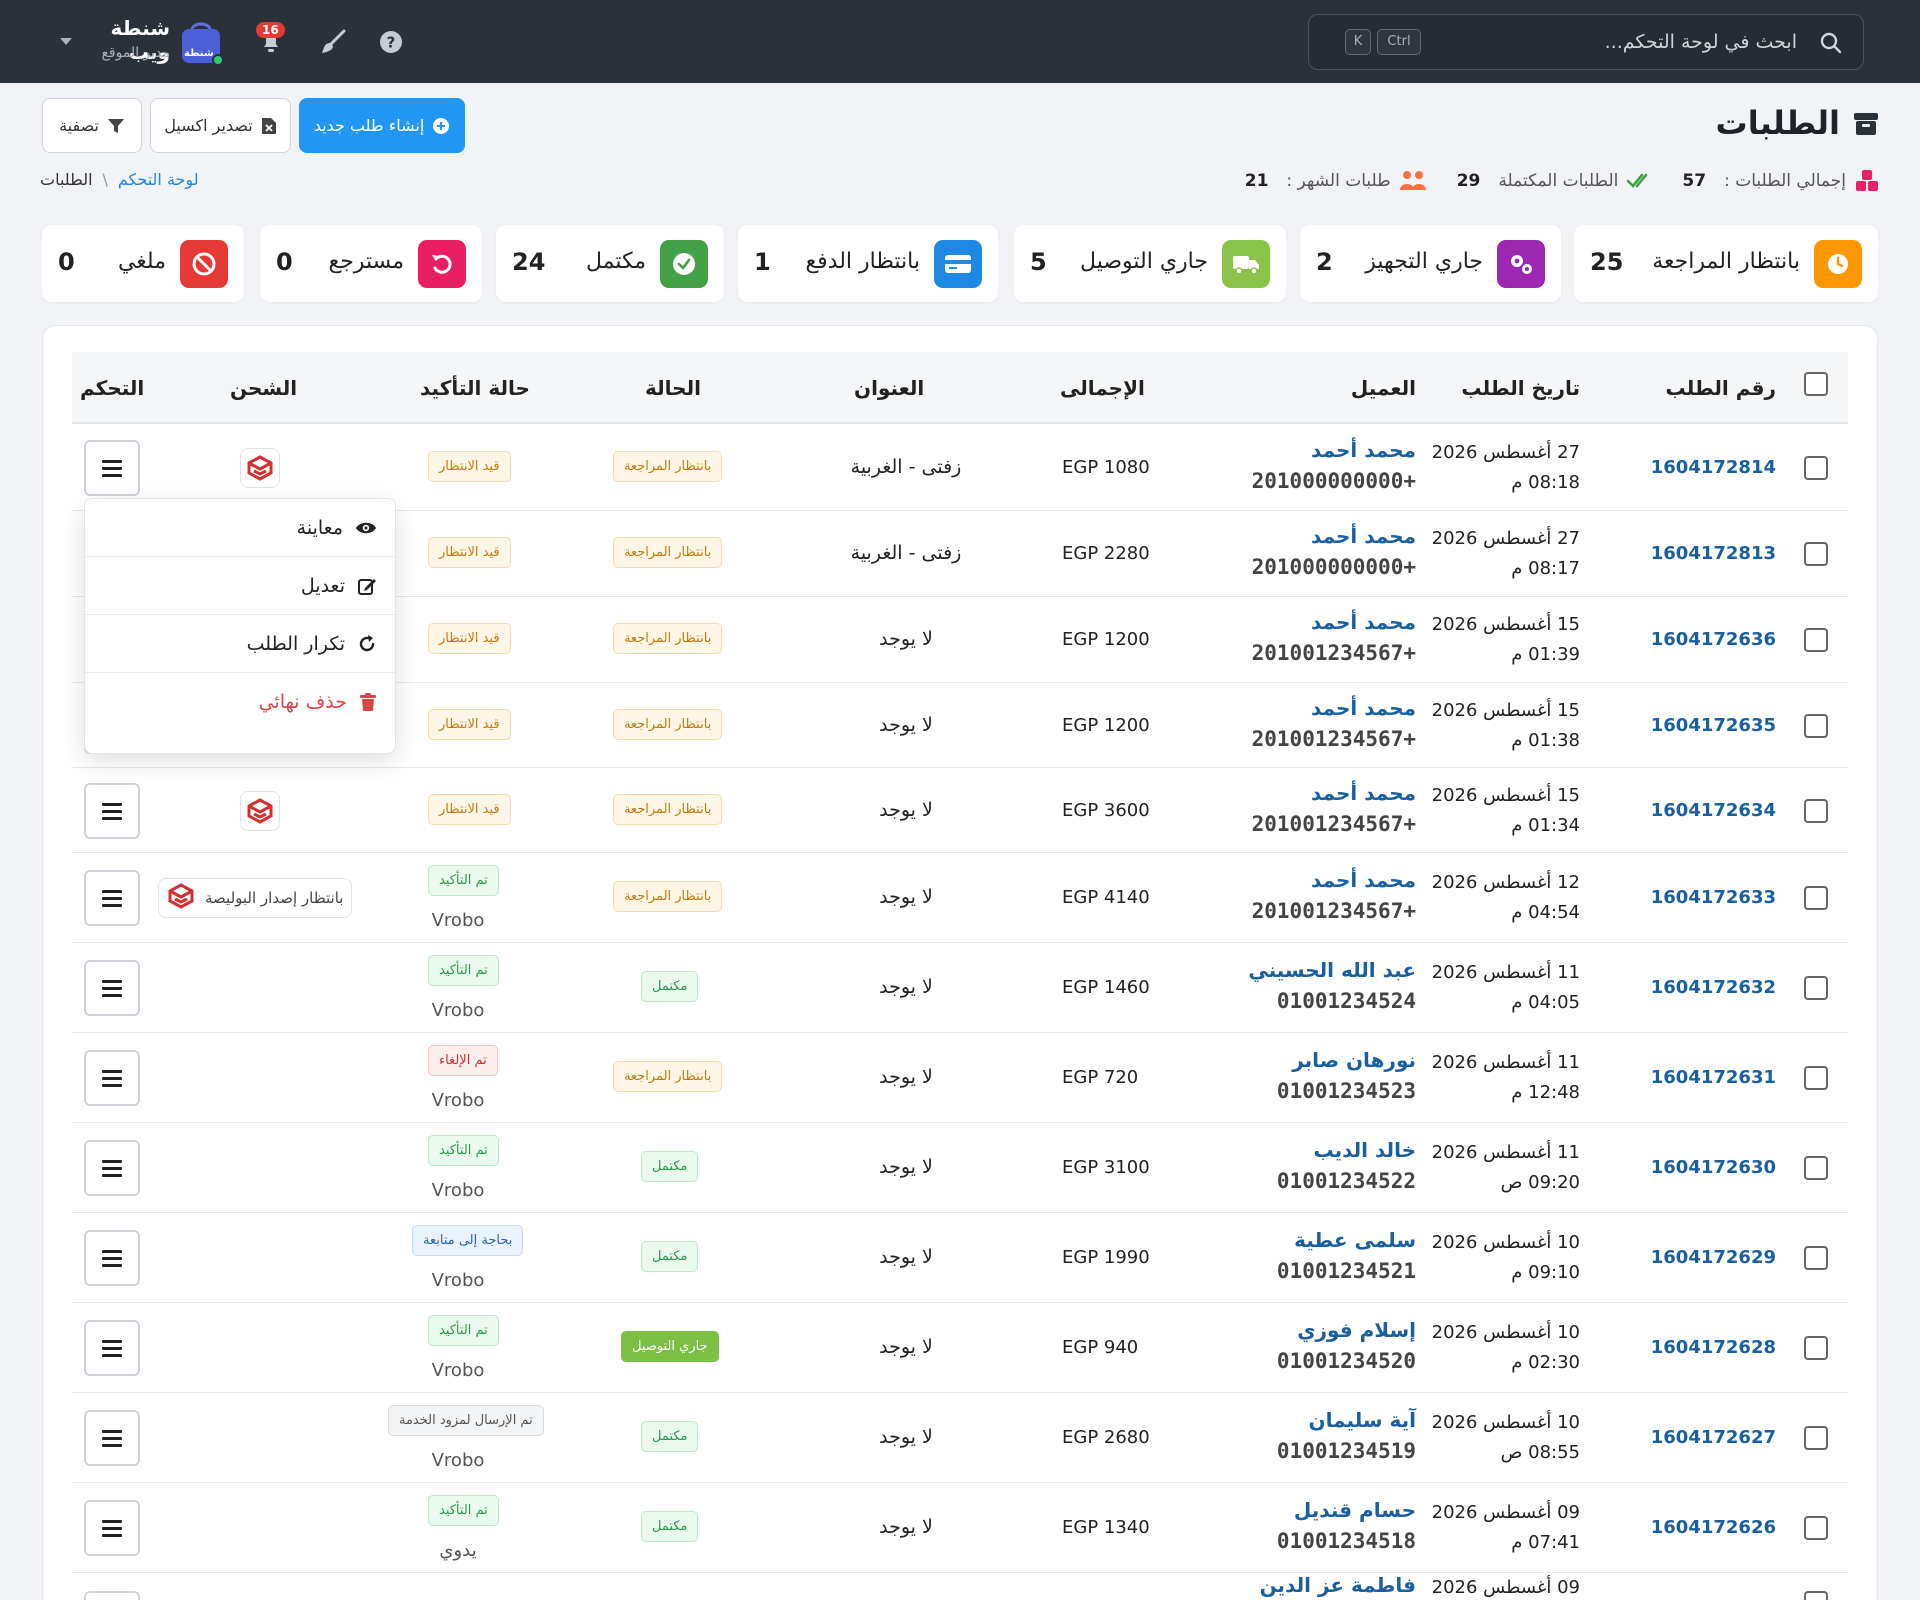 The width and height of the screenshot is (1920, 1600). Describe the element at coordinates (1383, 388) in the screenshot. I see `header-customer: العميل` at that location.